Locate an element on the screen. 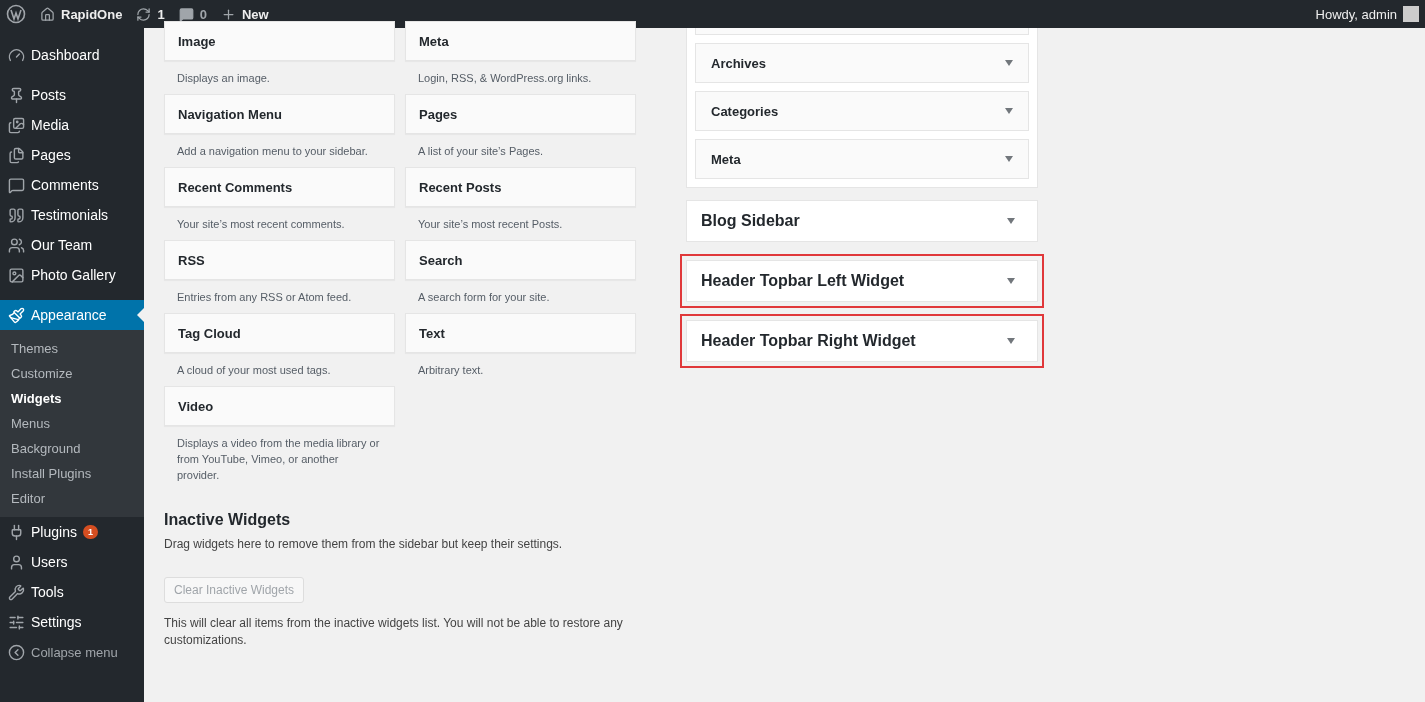 The image size is (1425, 702). widget-area: Header Topbar Right Widget is located at coordinates (862, 341).